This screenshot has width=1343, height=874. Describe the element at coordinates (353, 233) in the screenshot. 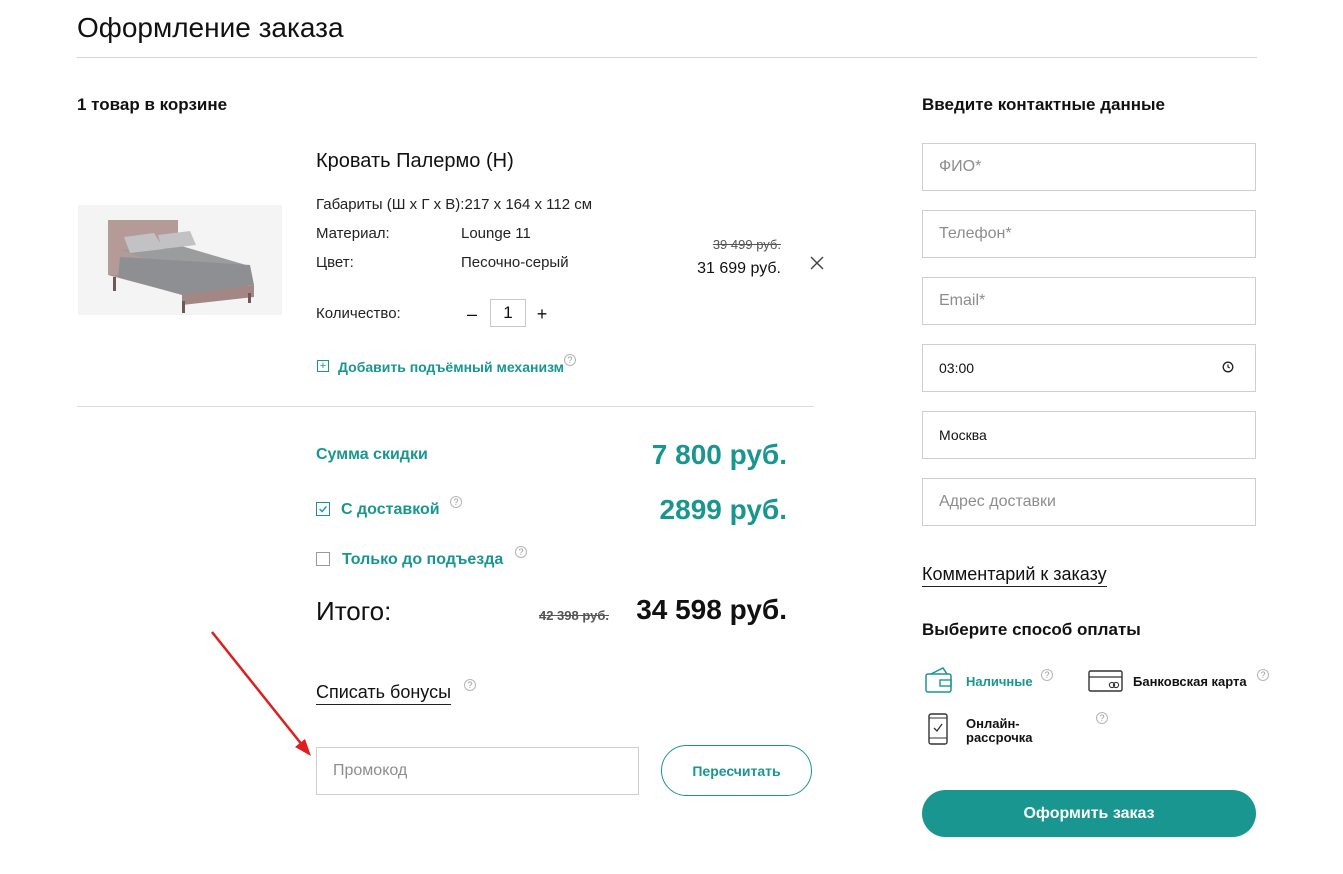

I see `material-label: Материал:` at that location.